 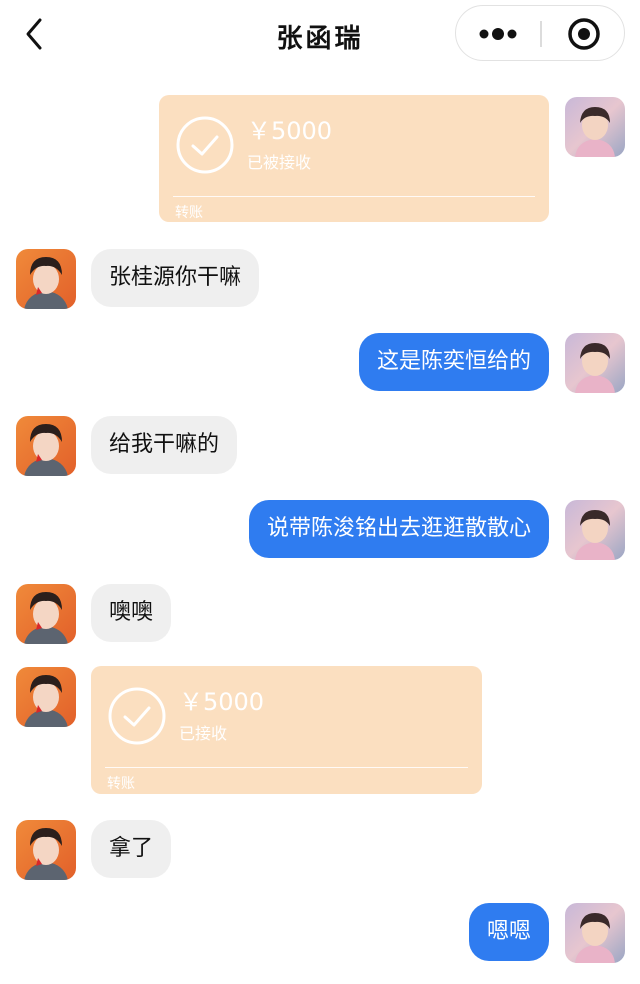 I want to click on message-bubble: 嗯嗯, so click(x=508, y=932).